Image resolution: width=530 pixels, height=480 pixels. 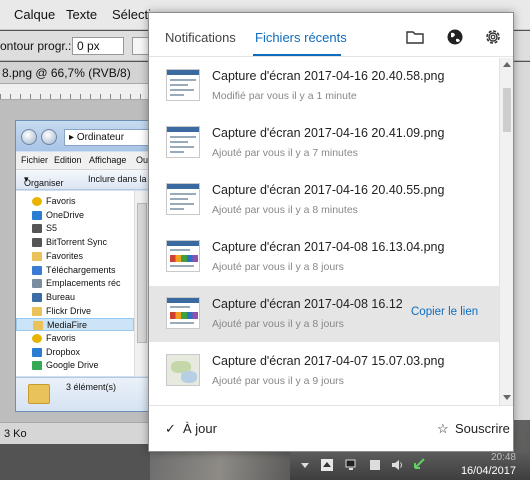 What do you see at coordinates (68, 310) in the screenshot?
I see `tree-item-label: Flickr Drive` at bounding box center [68, 310].